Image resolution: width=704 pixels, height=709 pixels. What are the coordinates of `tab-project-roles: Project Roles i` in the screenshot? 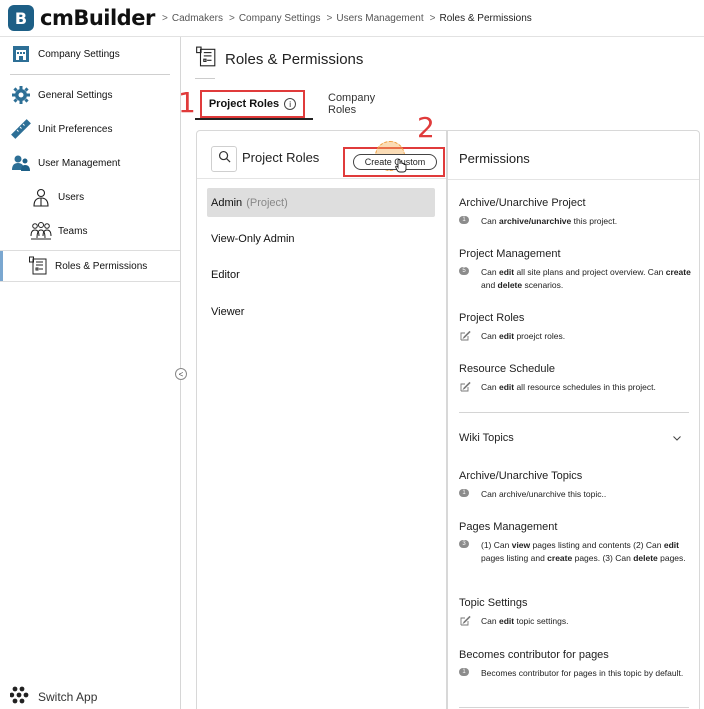 It's located at (252, 104).